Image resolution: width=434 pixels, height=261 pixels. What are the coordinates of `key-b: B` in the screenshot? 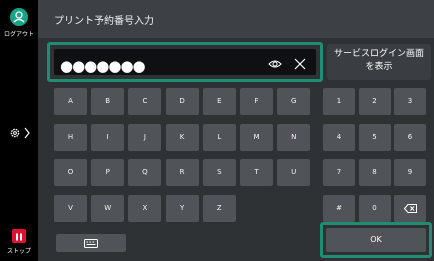 It's located at (108, 101).